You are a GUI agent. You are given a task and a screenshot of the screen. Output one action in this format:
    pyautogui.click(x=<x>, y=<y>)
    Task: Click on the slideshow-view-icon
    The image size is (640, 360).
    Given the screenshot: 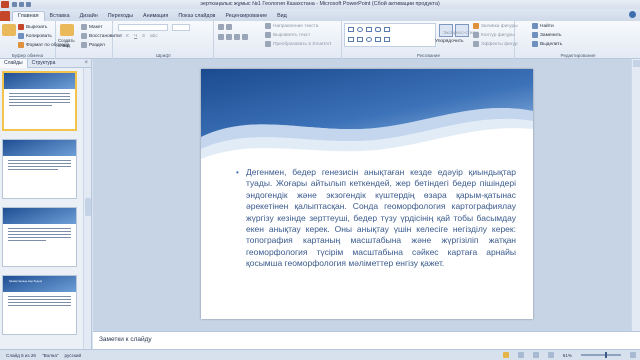 What is the action you would take?
    pyautogui.click(x=550, y=355)
    